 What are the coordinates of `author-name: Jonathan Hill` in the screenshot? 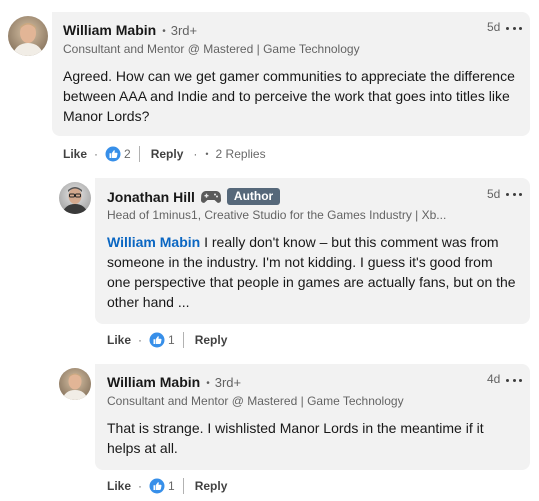 It's located at (151, 197).